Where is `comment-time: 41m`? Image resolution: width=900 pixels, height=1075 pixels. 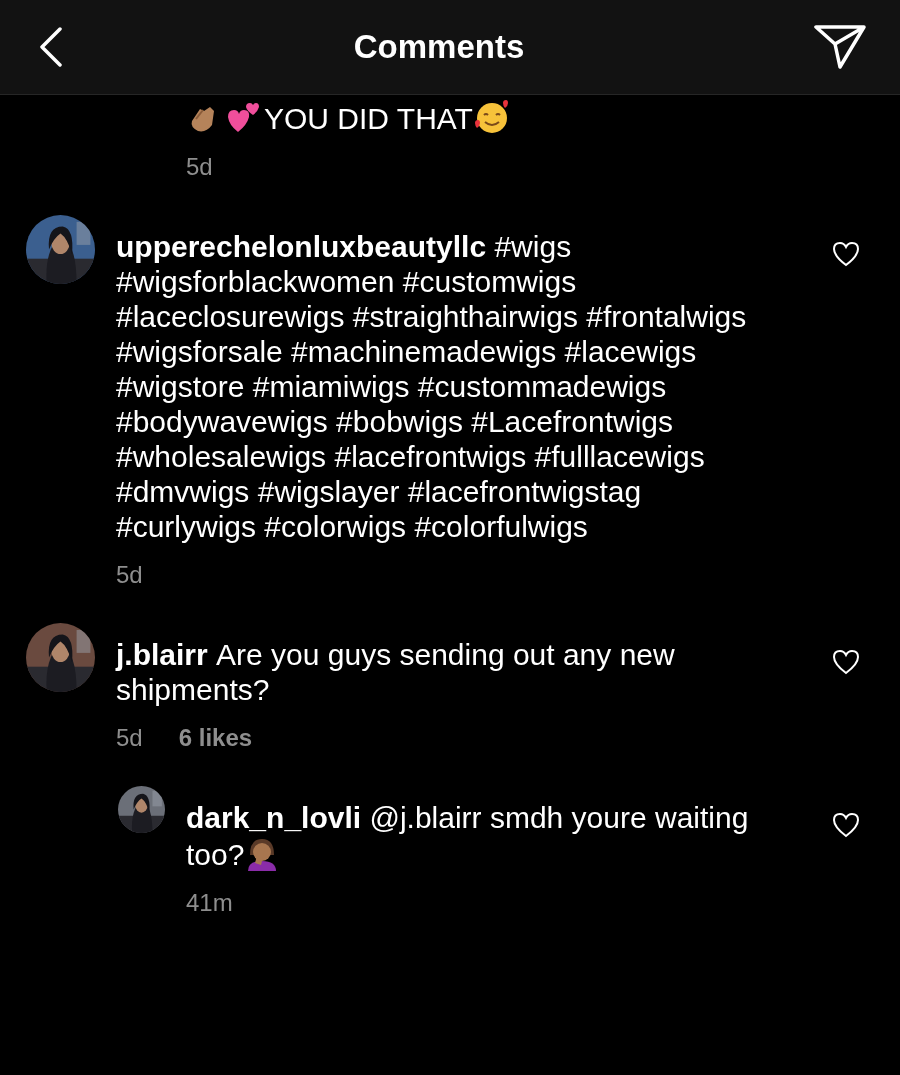 comment-time: 41m is located at coordinates (209, 903).